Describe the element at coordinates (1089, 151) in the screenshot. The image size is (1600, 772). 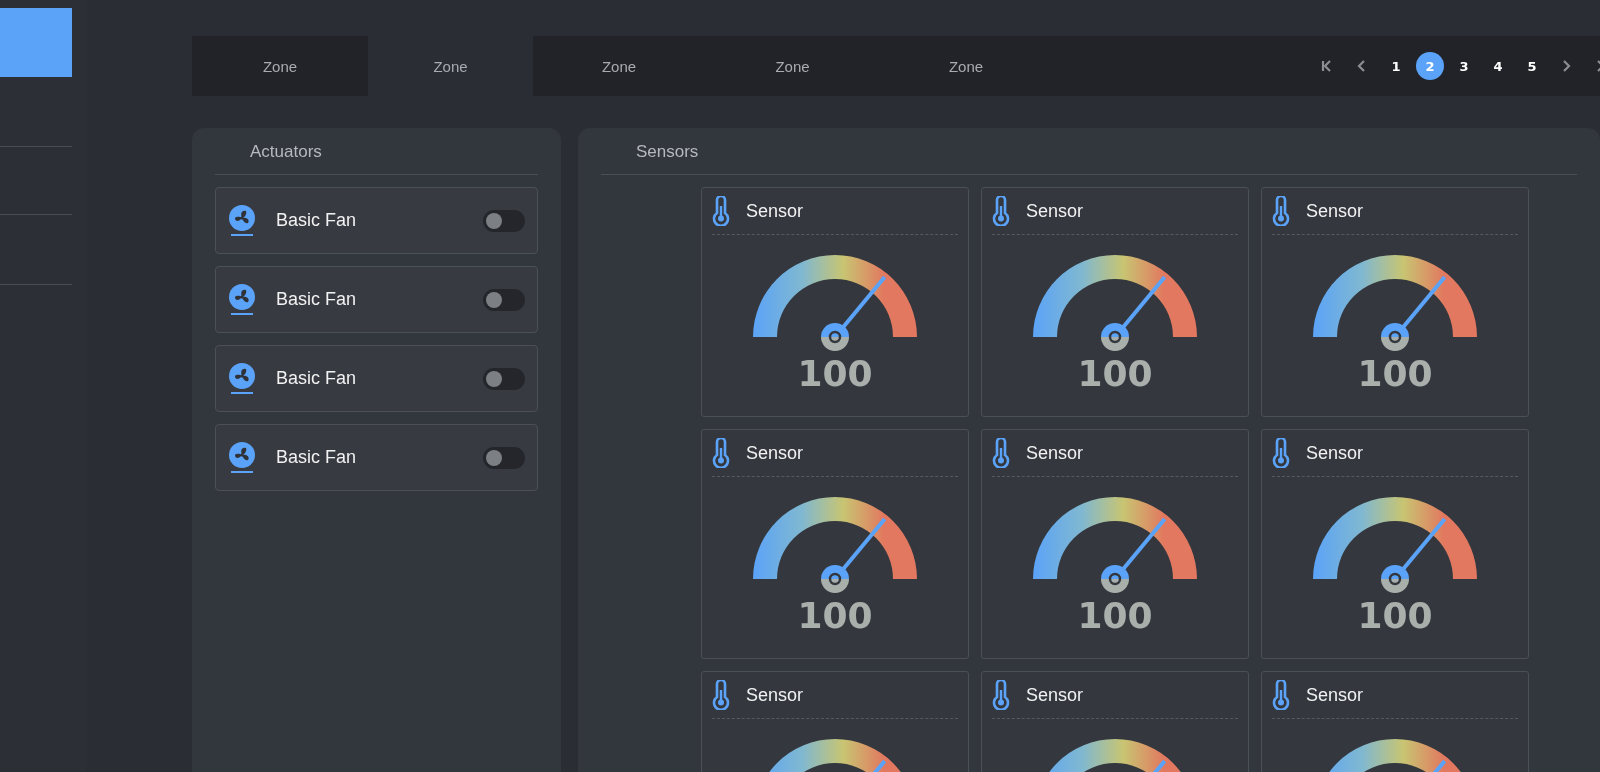
I see `panel-title: Sensors` at that location.